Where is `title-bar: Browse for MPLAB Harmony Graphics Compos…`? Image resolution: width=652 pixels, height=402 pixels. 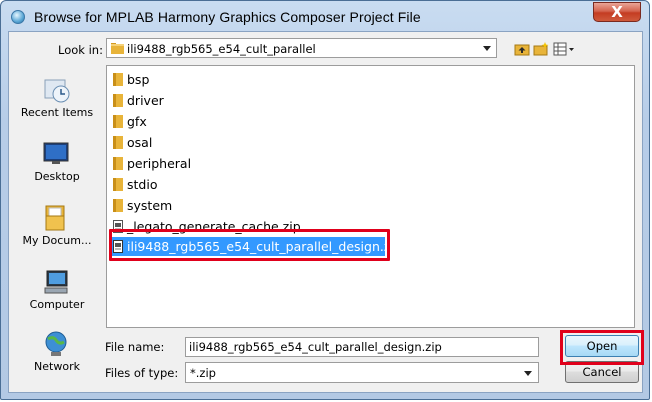 title-bar: Browse for MPLAB Harmony Graphics Compos… is located at coordinates (325, 16).